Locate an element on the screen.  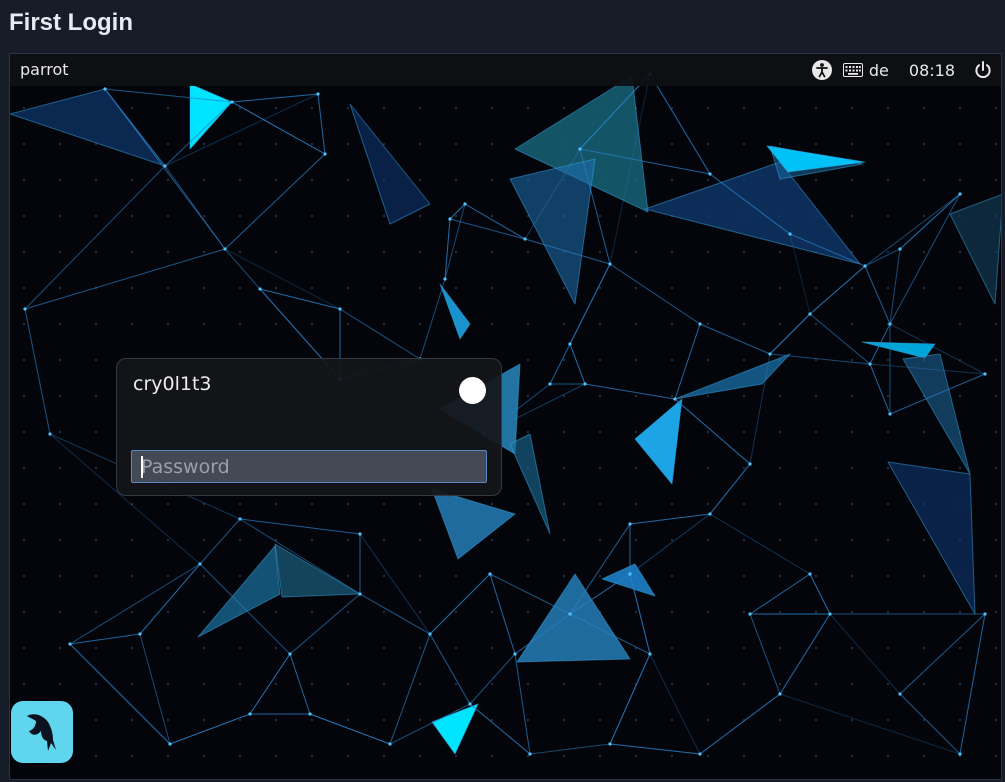
login-card: cry0l1t3 is located at coordinates (309, 427).